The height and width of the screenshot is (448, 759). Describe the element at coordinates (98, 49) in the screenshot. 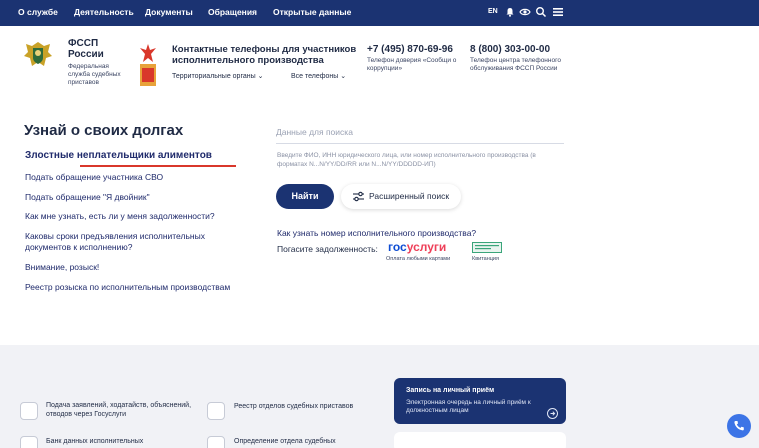

I see `org-title: ФССП России` at that location.